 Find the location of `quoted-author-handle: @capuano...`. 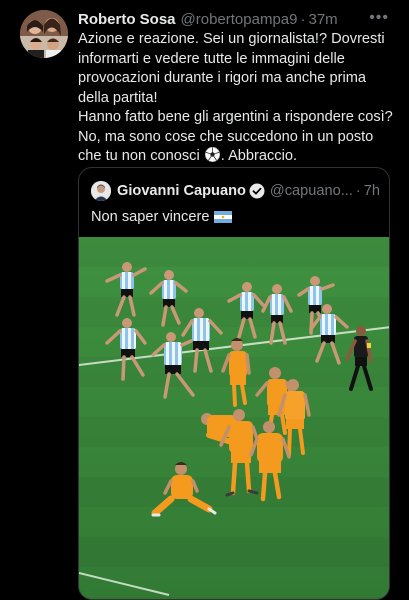

quoted-author-handle: @capuano... is located at coordinates (311, 191).